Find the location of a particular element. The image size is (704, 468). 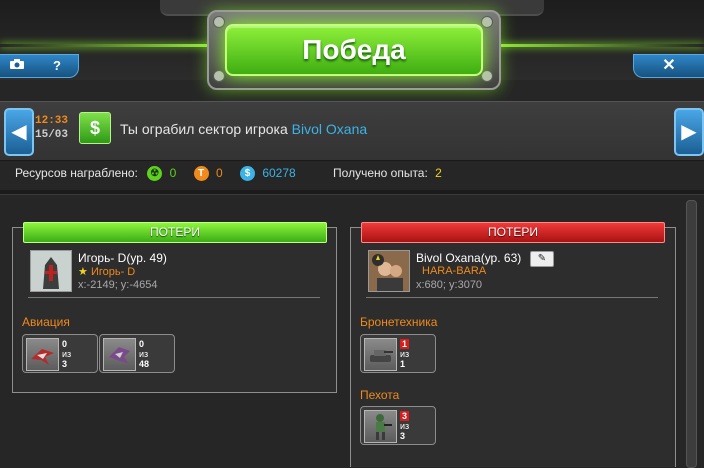

unit-card: 1 из 1 is located at coordinates (398, 353).